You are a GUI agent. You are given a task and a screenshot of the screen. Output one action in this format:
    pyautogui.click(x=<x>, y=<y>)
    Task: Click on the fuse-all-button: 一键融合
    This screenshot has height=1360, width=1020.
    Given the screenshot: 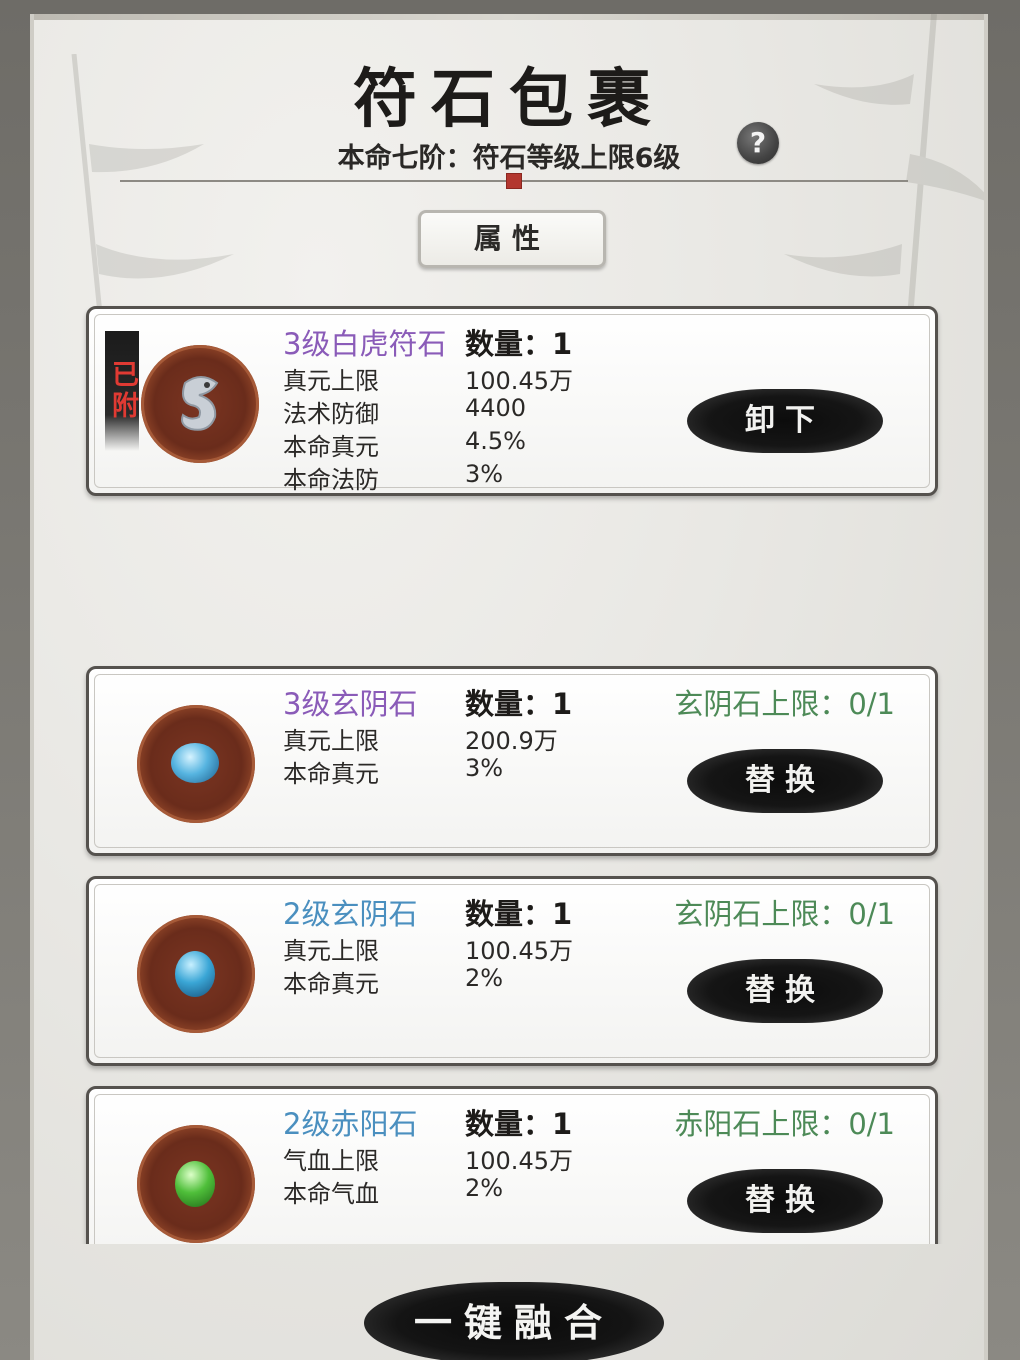 What is the action you would take?
    pyautogui.click(x=514, y=1321)
    